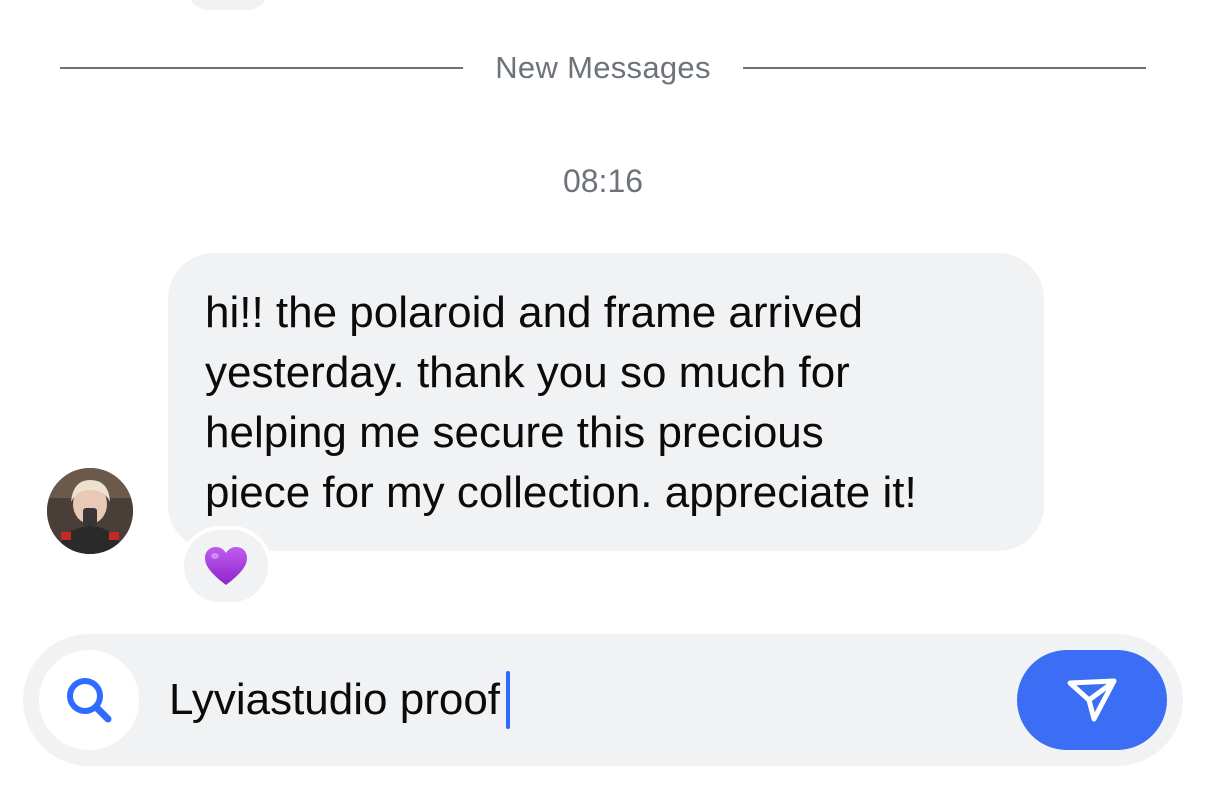 The height and width of the screenshot is (790, 1206). I want to click on message-timestamp: 08:16, so click(603, 181).